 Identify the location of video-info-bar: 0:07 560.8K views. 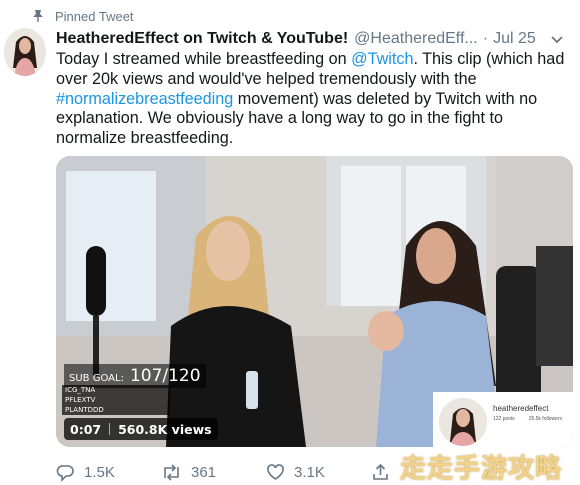
(141, 429).